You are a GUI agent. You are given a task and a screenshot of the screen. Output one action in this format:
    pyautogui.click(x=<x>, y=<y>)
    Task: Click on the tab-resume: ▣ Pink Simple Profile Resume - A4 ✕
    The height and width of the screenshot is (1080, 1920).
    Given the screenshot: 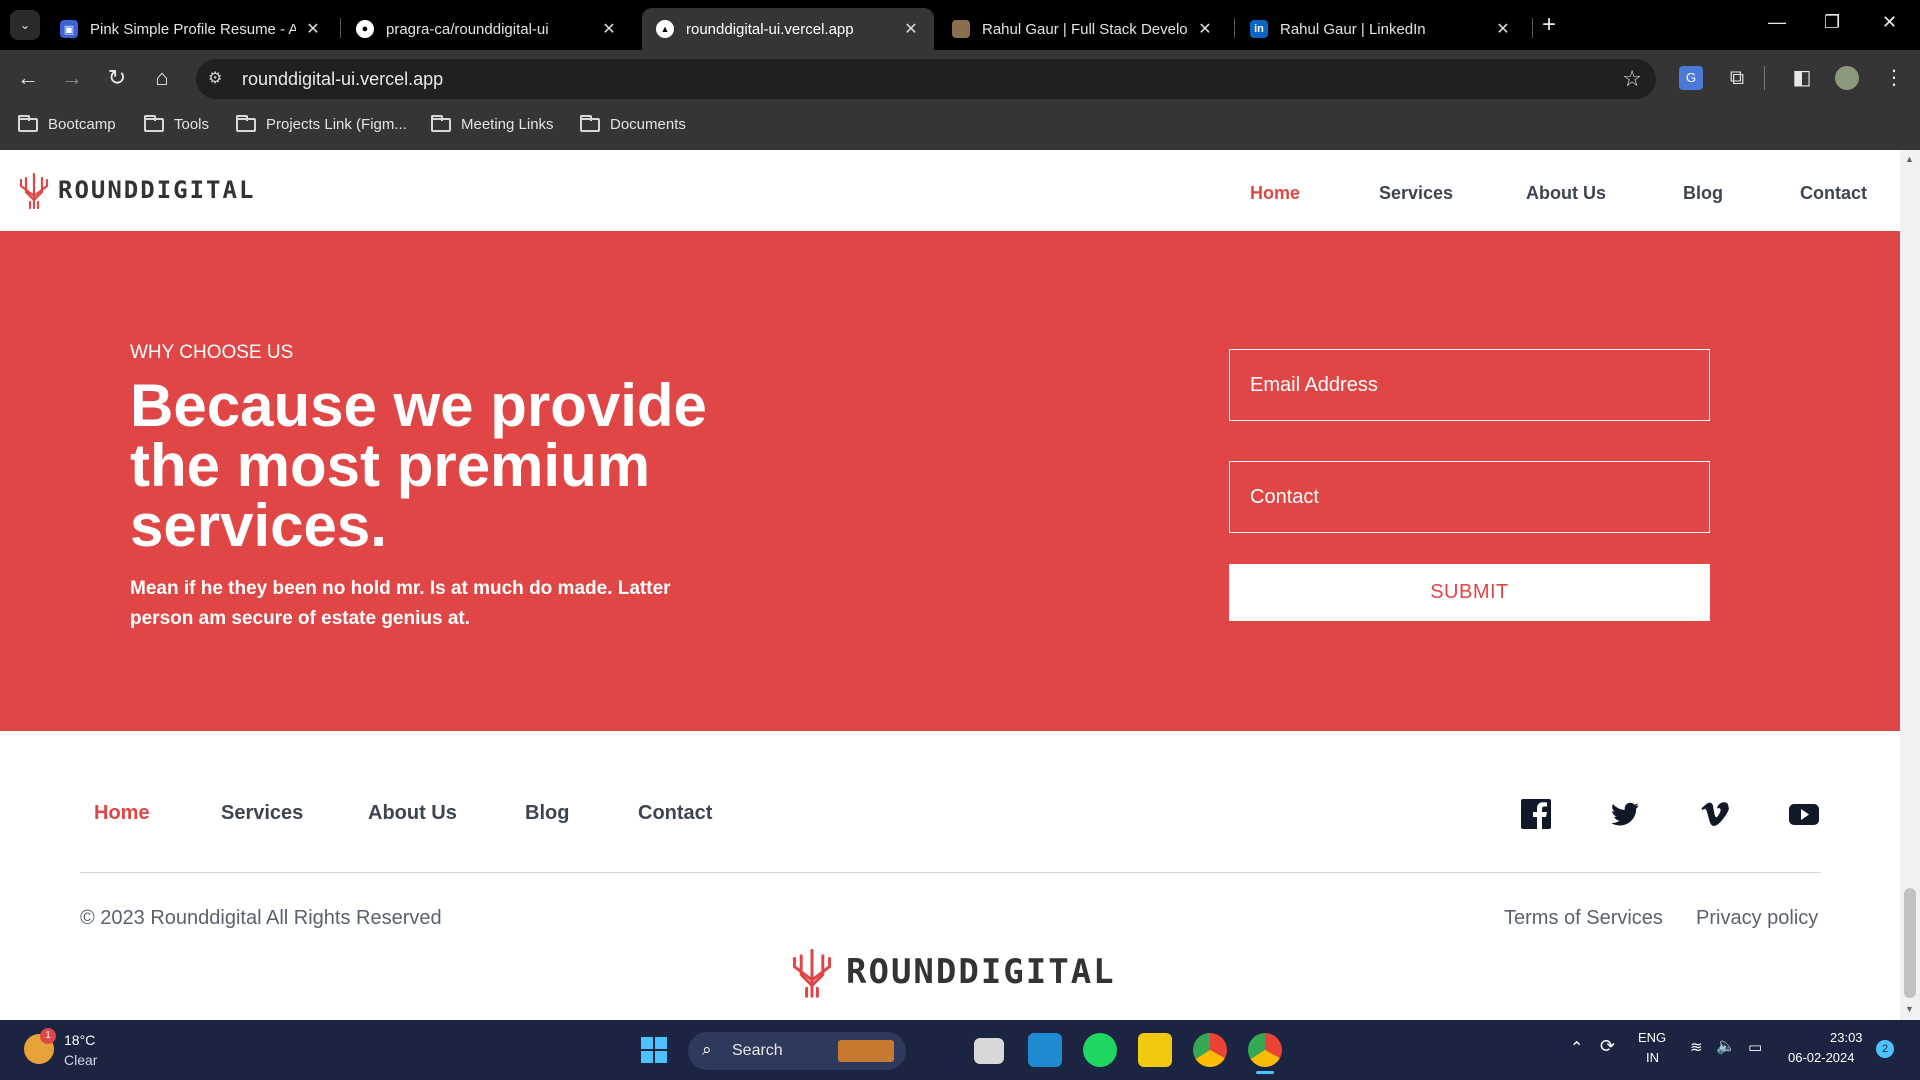 What is the action you would take?
    pyautogui.click(x=191, y=29)
    